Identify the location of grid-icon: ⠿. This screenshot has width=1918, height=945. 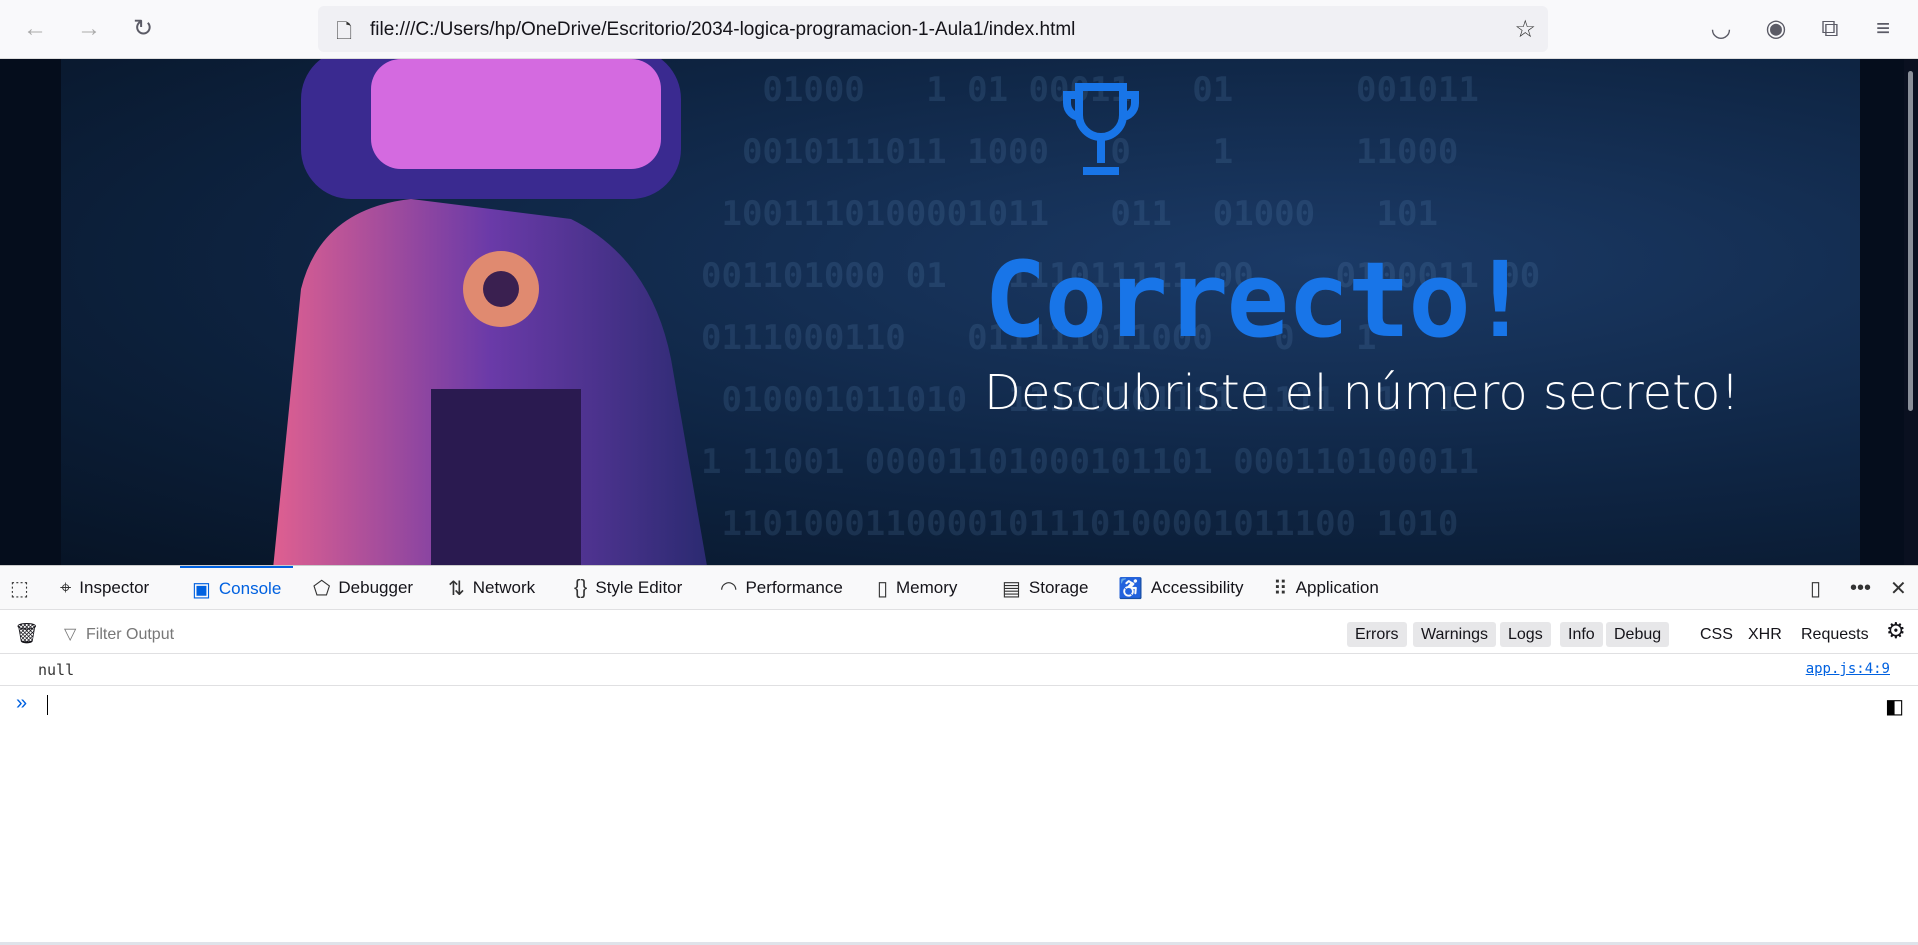
(1280, 588).